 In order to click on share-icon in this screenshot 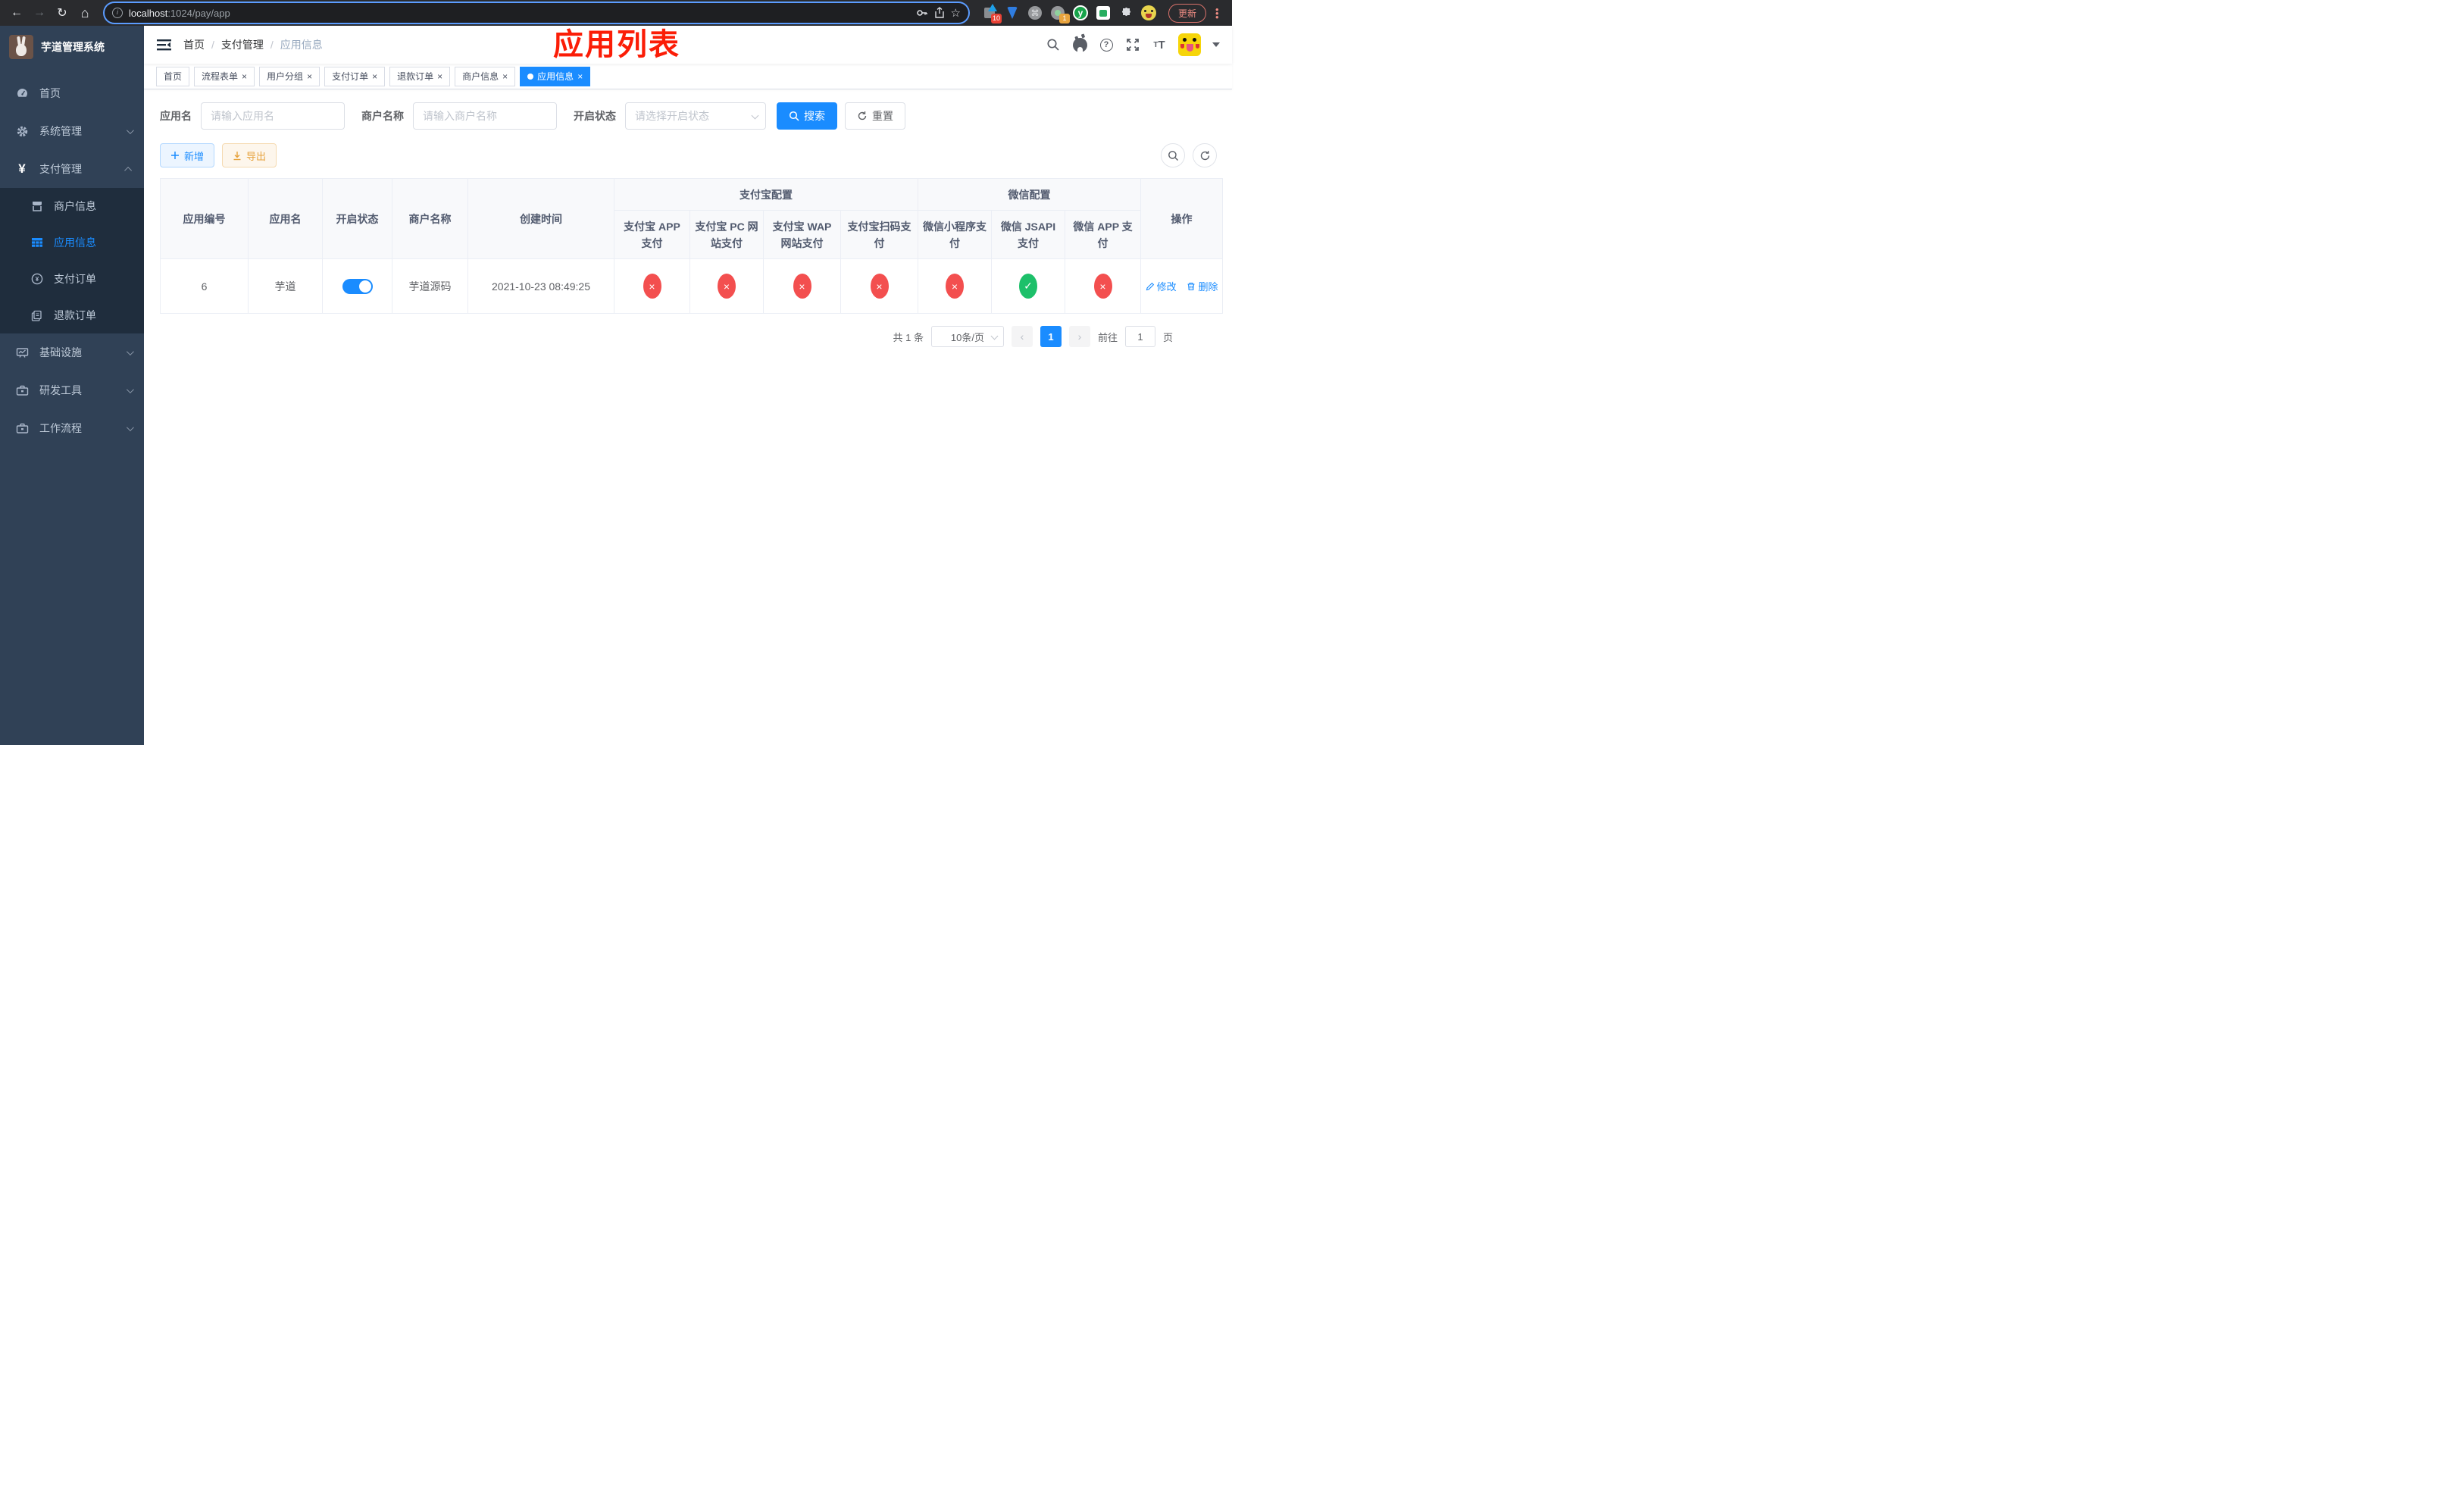, I will do `click(939, 13)`.